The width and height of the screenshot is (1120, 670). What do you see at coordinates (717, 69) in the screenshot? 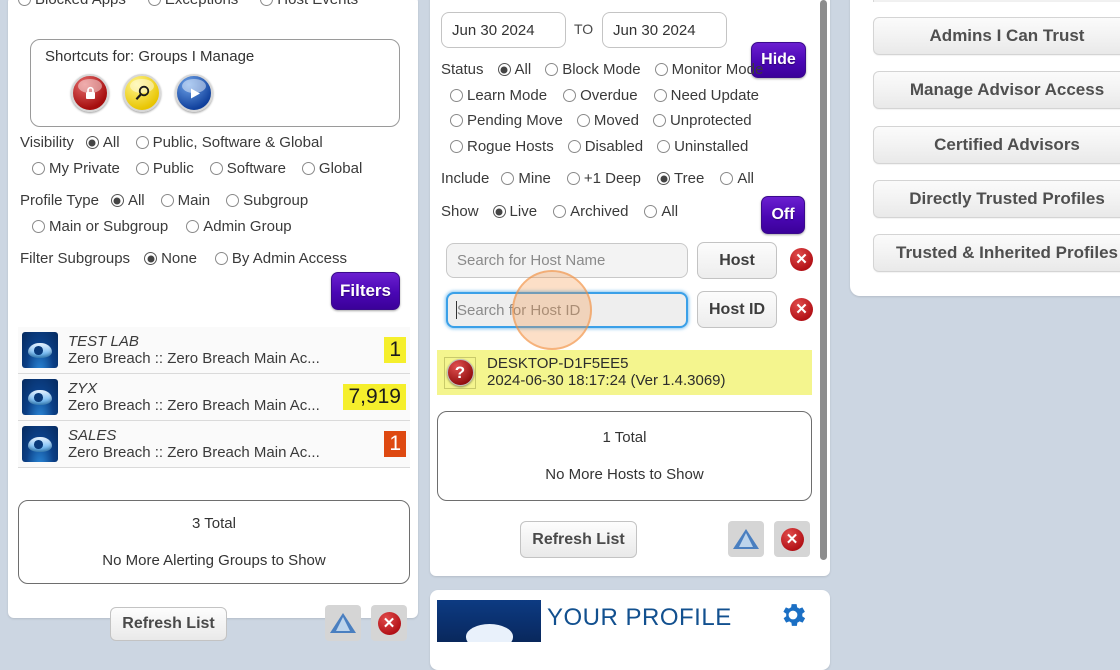
I see `radio-label: Monitor Mode` at bounding box center [717, 69].